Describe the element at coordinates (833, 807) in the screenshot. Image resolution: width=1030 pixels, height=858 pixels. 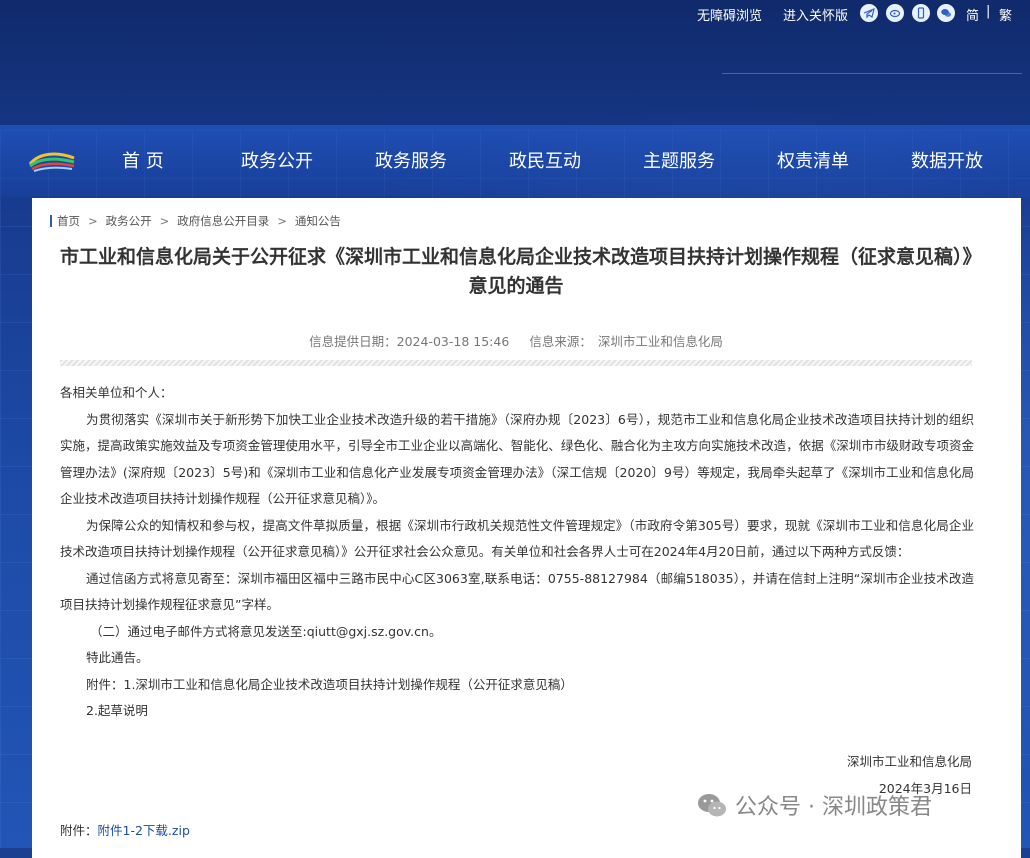
I see `watermark-text: 公众号 · 深圳政策君` at that location.